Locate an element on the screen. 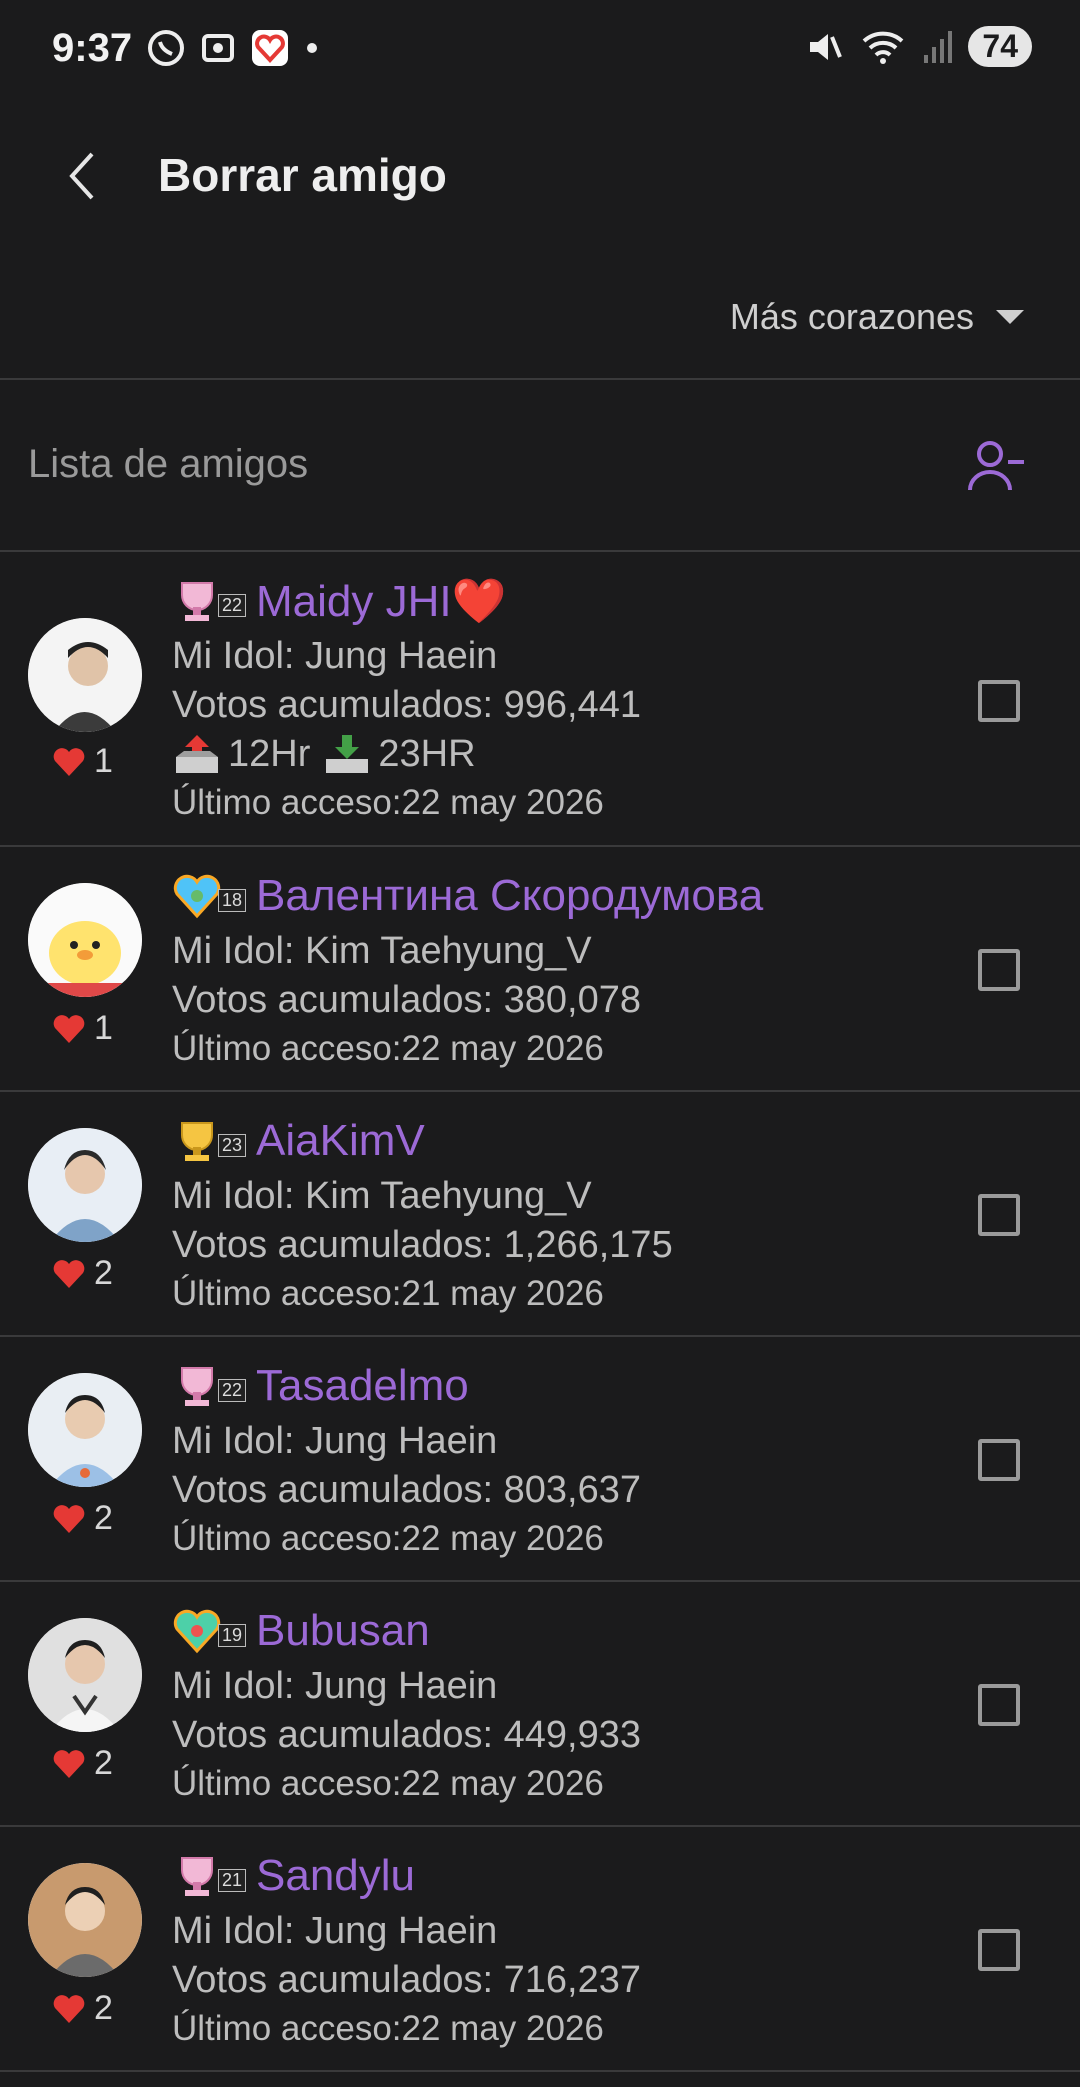  dot-icon is located at coordinates (312, 48).